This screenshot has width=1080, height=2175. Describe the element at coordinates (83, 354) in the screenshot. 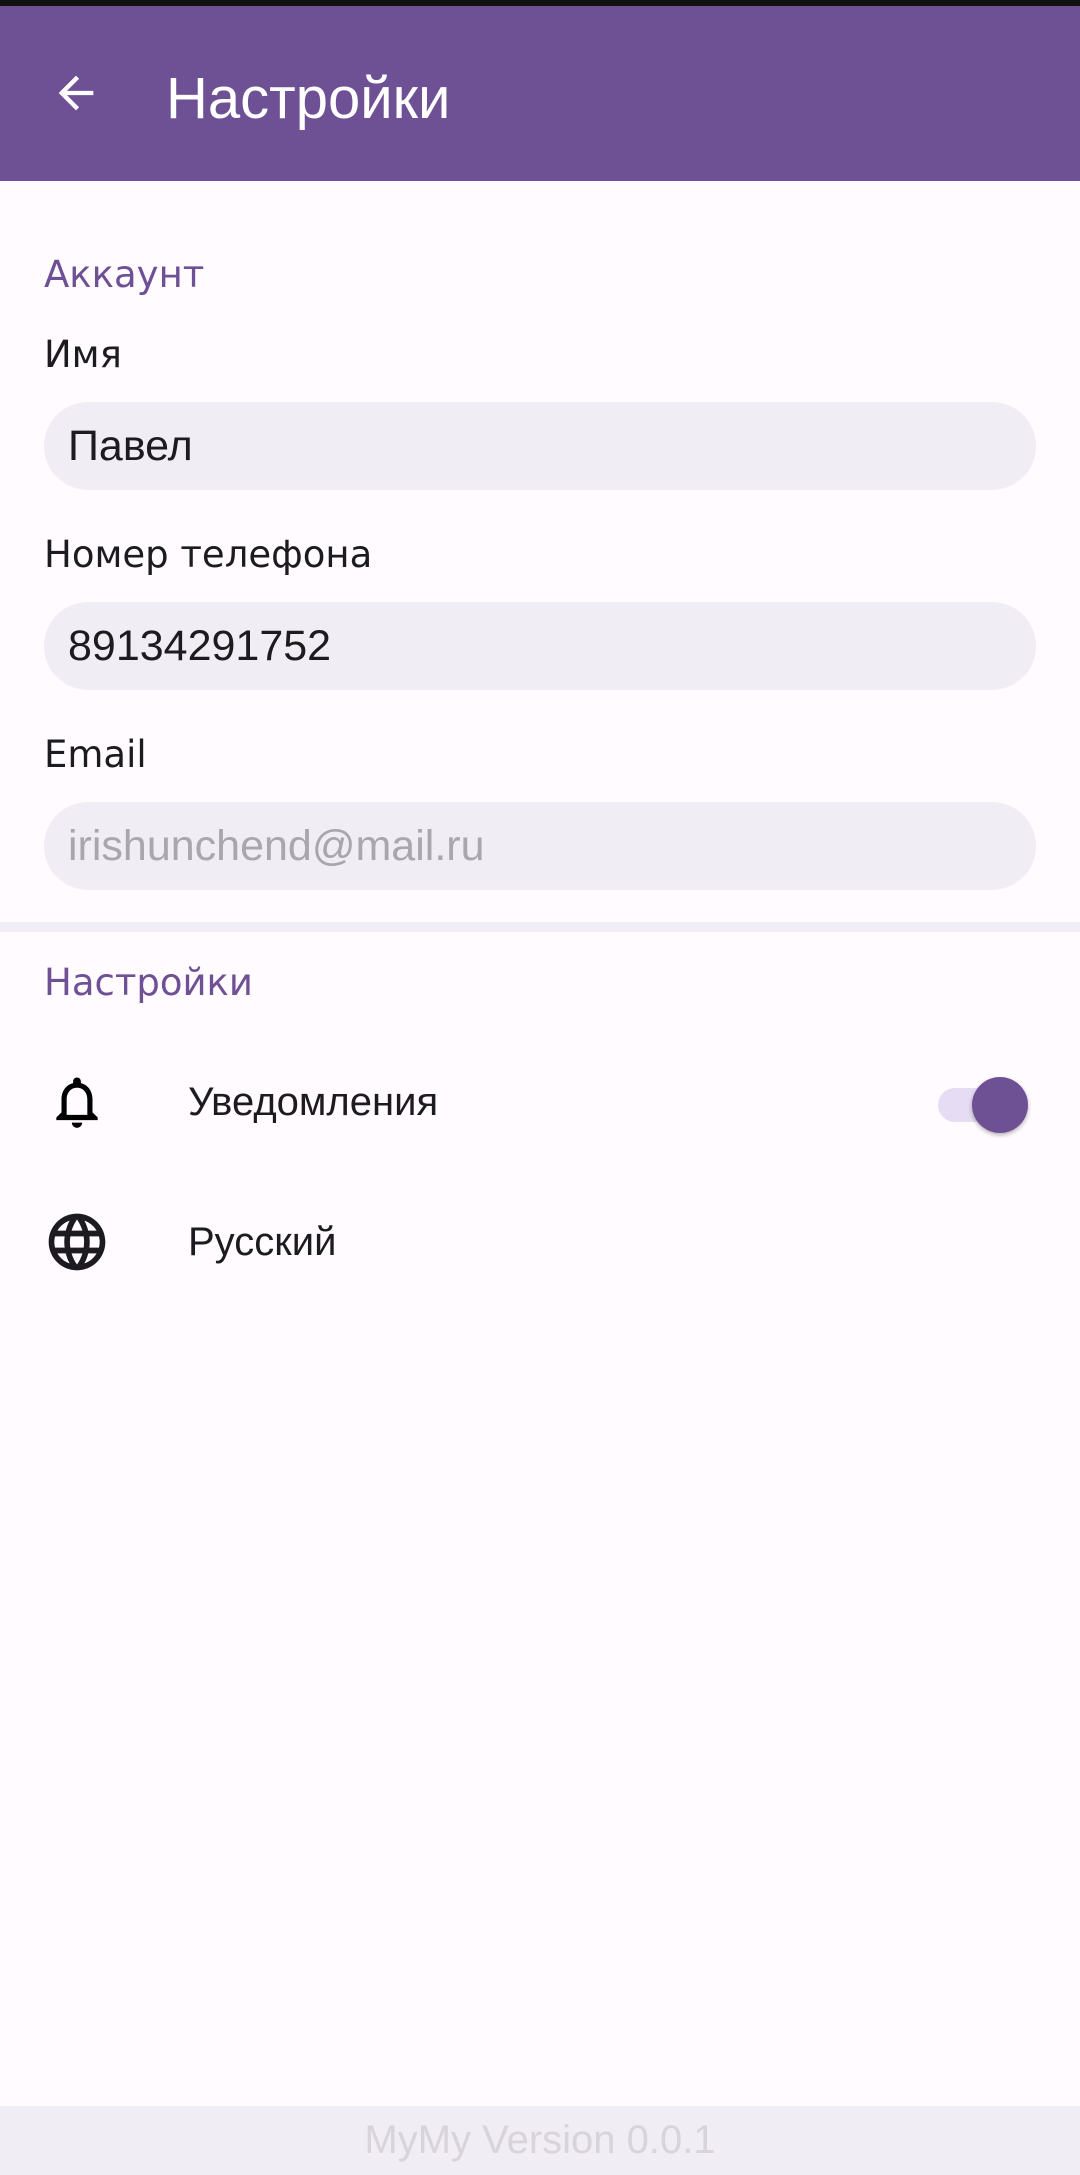

I see `name-label: Имя` at that location.